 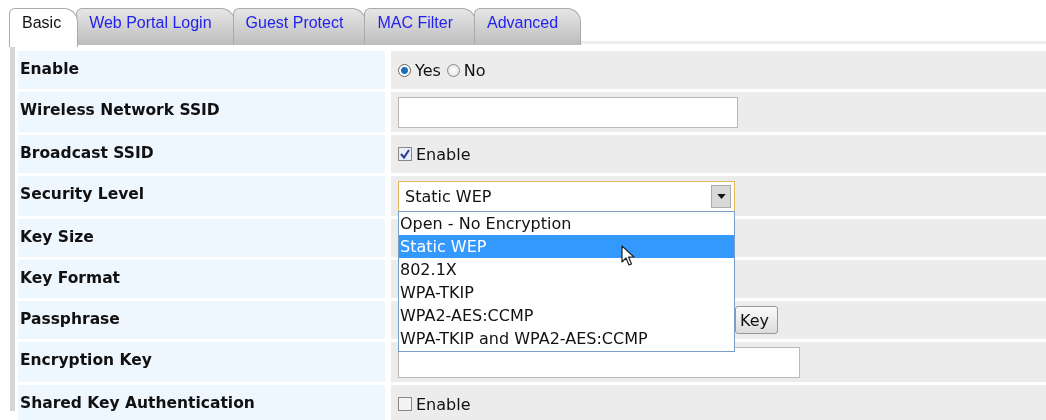 I want to click on mouse-pointer-icon, so click(x=628, y=255).